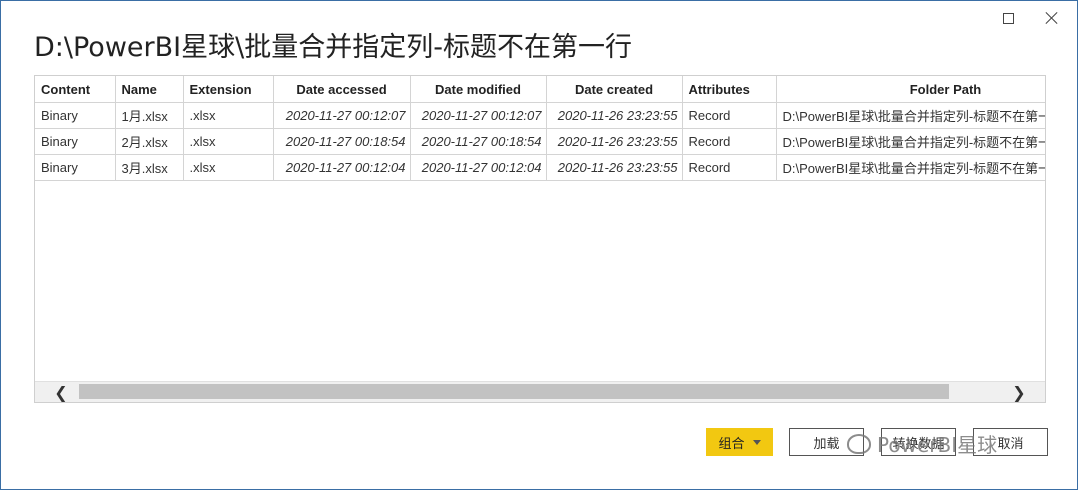 The image size is (1080, 492). Describe the element at coordinates (342, 141) in the screenshot. I see `cell-date-accessed: 2020-11-27 00:18:54` at that location.